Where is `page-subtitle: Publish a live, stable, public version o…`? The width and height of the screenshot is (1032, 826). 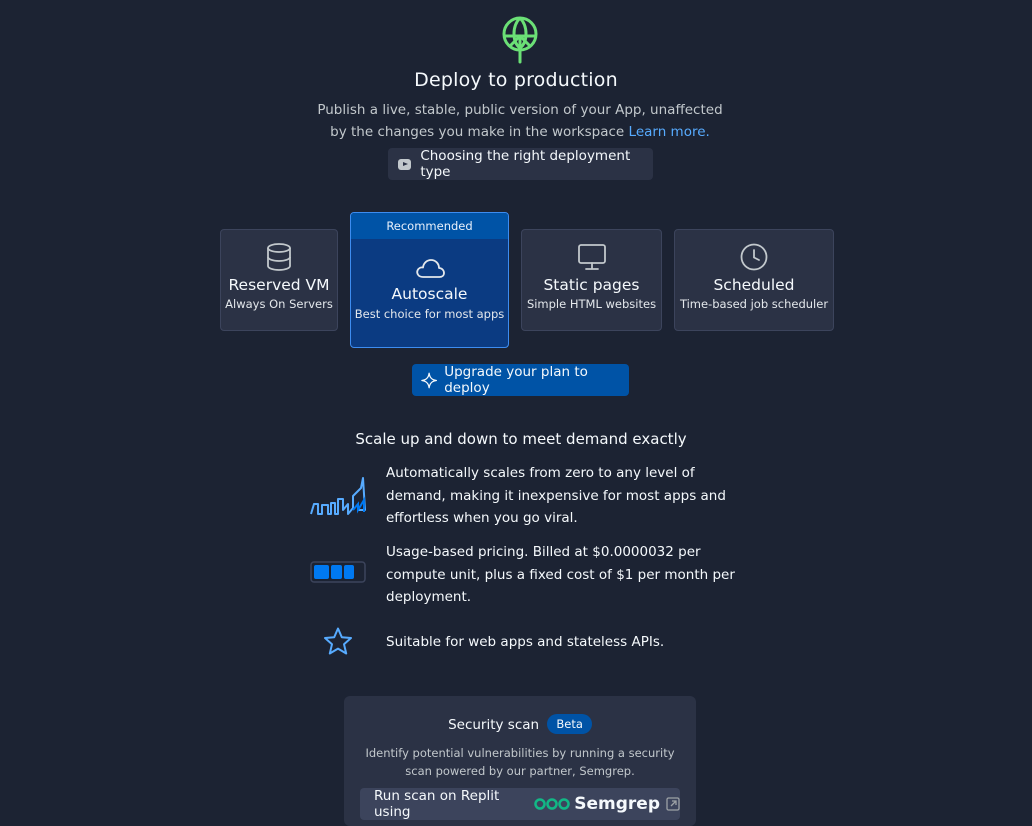
page-subtitle: Publish a live, stable, public version o… is located at coordinates (520, 121).